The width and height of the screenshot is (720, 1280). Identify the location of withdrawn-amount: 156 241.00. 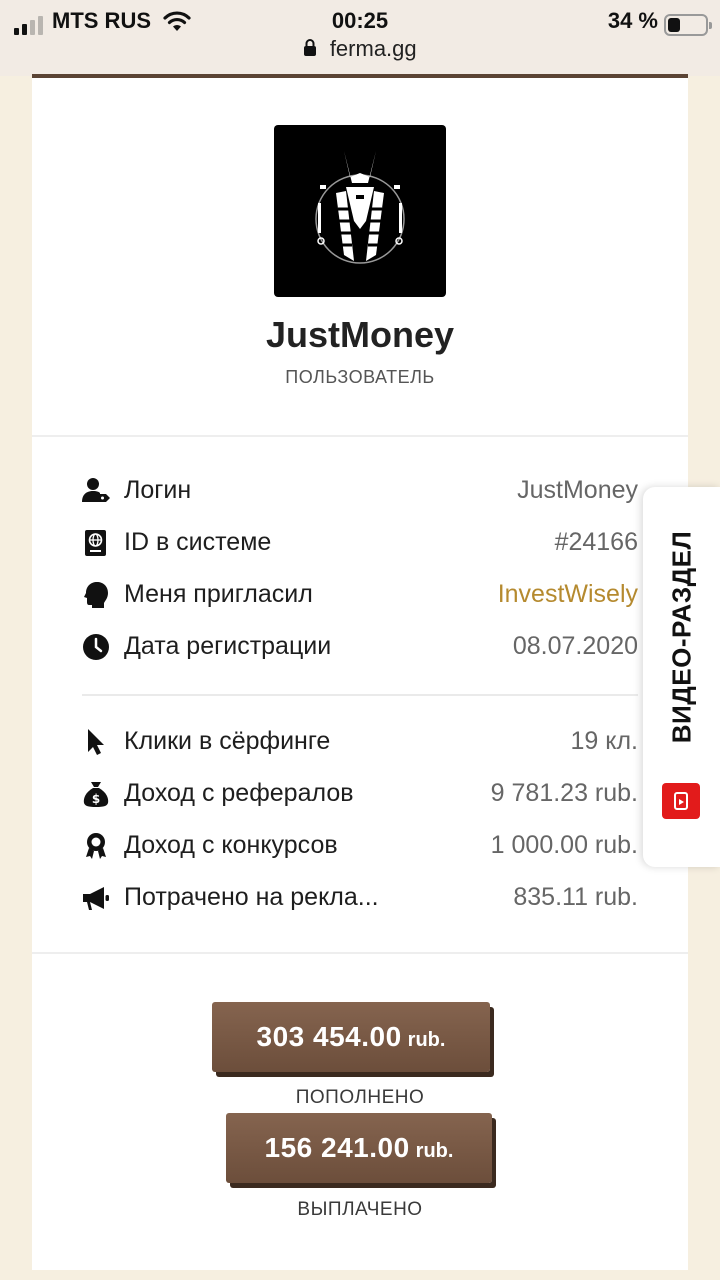
(337, 1147).